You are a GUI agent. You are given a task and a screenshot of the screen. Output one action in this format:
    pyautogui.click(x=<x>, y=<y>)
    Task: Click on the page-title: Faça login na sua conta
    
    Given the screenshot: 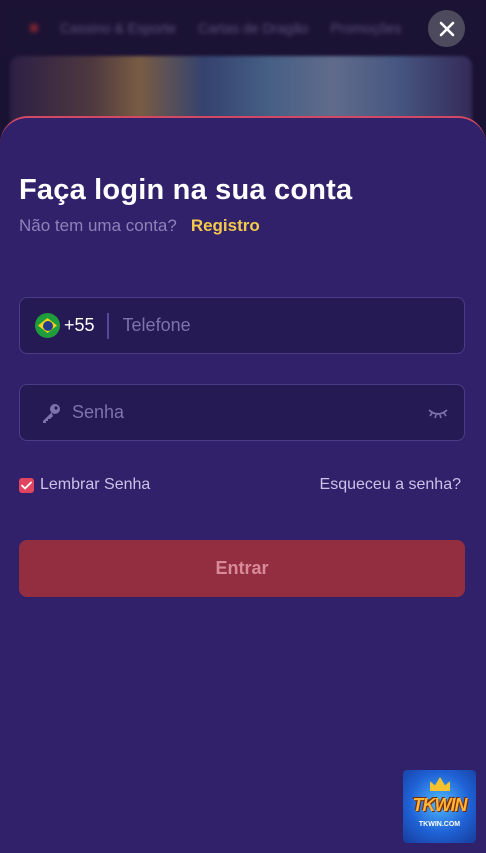 What is the action you would take?
    pyautogui.click(x=186, y=190)
    